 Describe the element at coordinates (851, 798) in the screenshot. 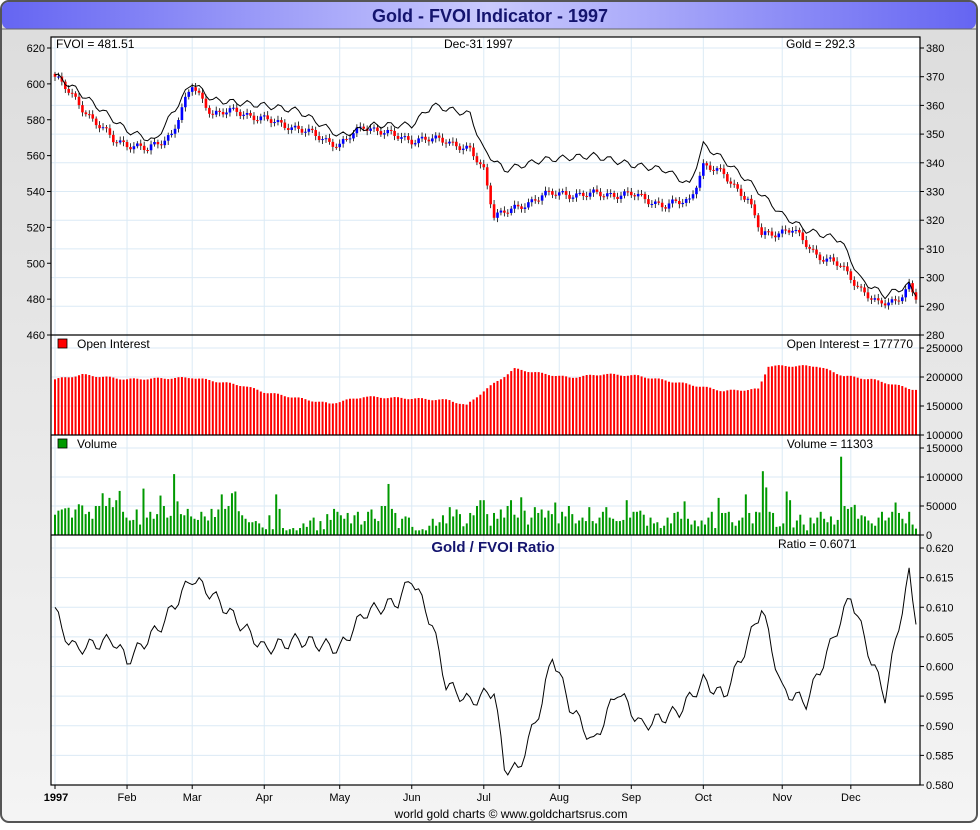

I see `x-tick-label: Dec` at that location.